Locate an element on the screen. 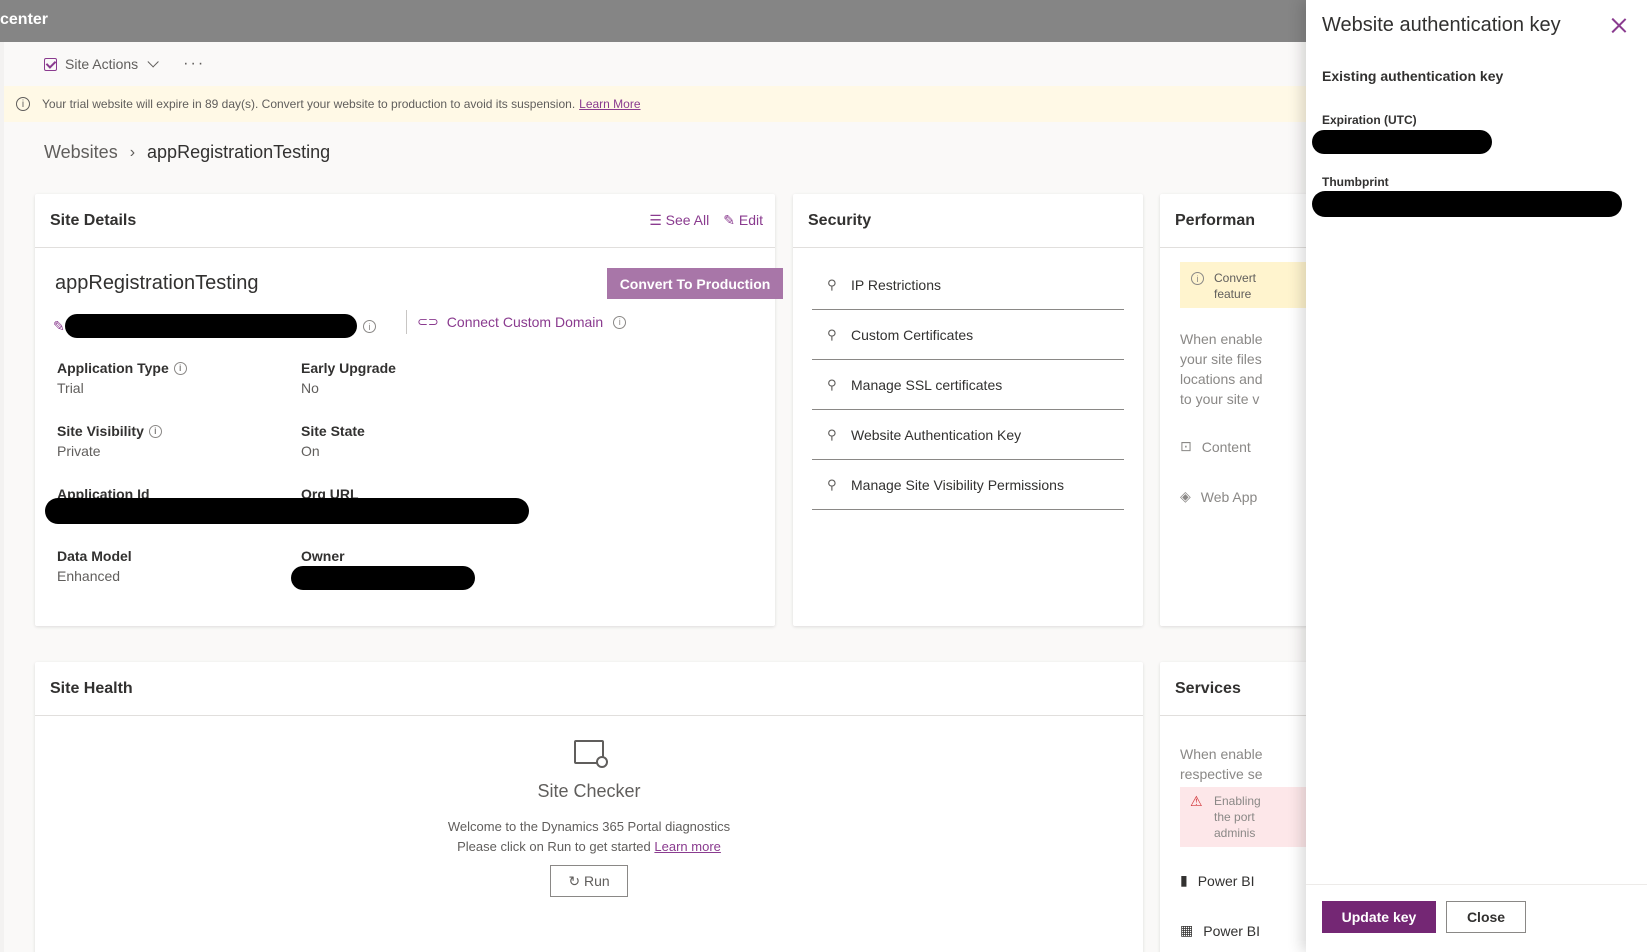 This screenshot has width=1647, height=952. security-item-label: Custom Certificates is located at coordinates (912, 334).